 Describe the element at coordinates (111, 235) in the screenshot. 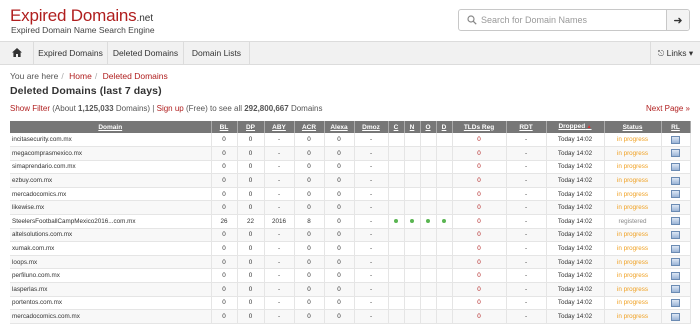

I see `domain-cell: altelsolutions.com.mx` at that location.